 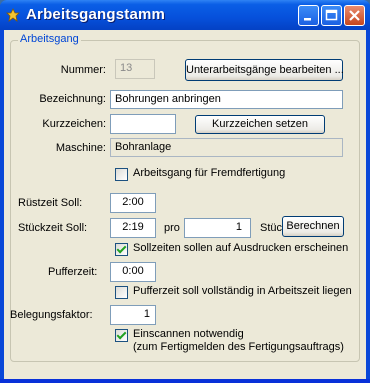 What do you see at coordinates (172, 228) in the screenshot?
I see `pro-label: pro` at bounding box center [172, 228].